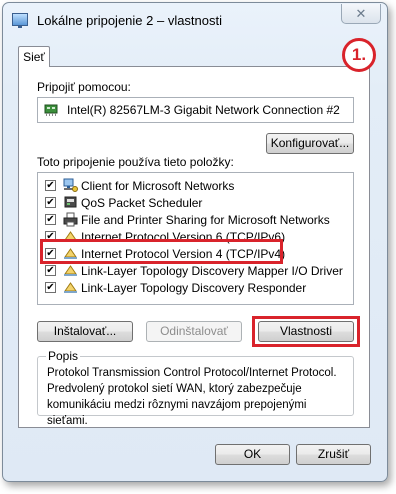 The width and height of the screenshot is (396, 494). Describe the element at coordinates (50, 270) in the screenshot. I see `checkbox-lltd-mapper: ✔` at that location.